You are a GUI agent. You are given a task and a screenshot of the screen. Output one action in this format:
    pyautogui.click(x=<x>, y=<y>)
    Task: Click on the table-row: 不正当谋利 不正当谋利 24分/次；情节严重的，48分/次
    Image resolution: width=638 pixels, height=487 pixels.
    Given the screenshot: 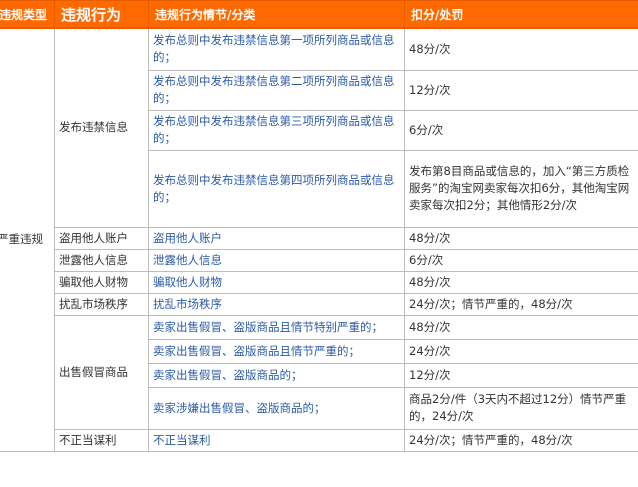 What is the action you would take?
    pyautogui.click(x=319, y=440)
    